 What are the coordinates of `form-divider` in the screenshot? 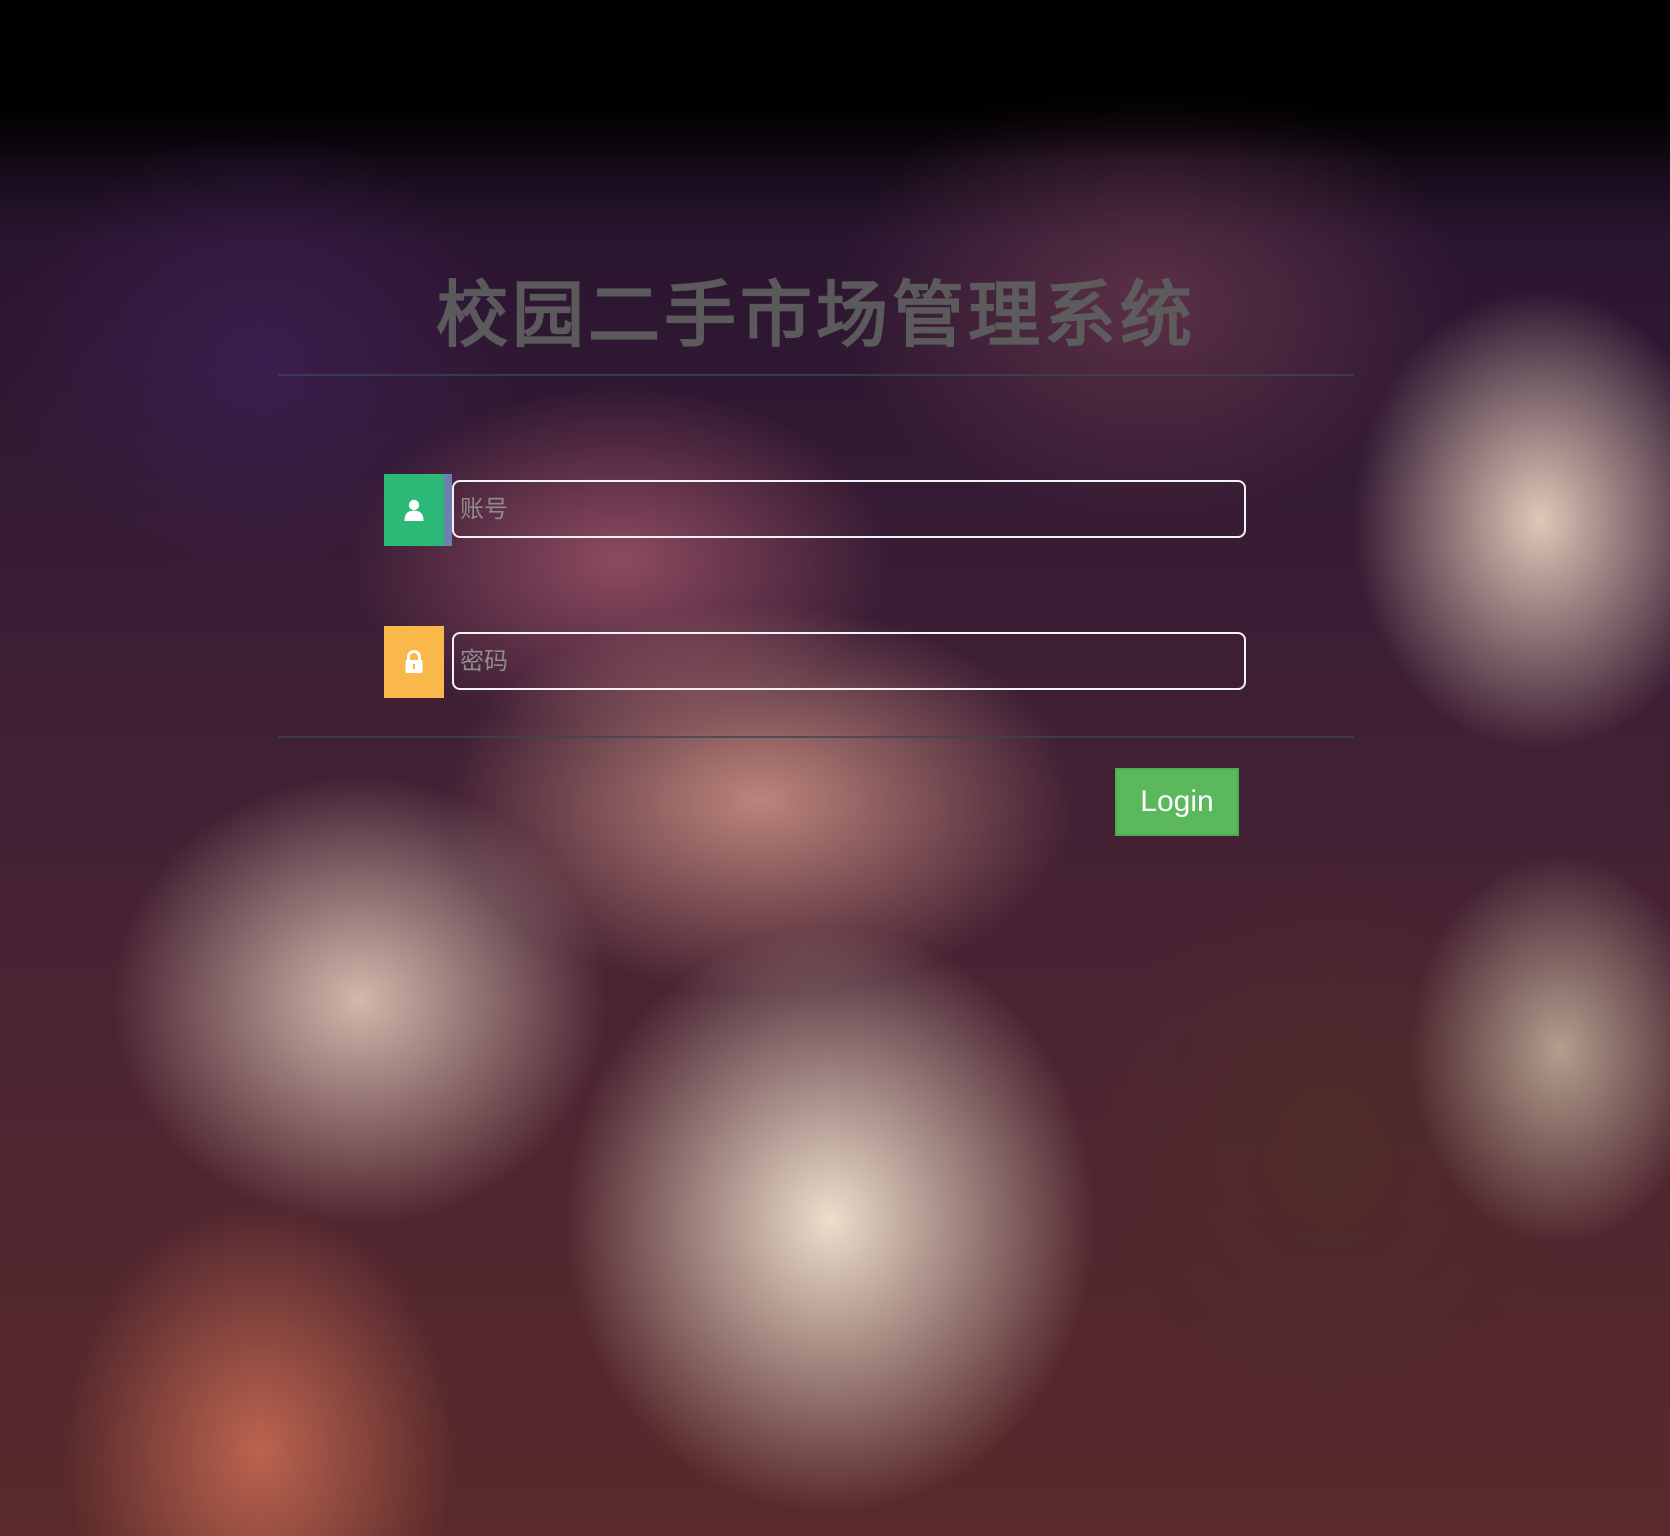 It's located at (816, 737).